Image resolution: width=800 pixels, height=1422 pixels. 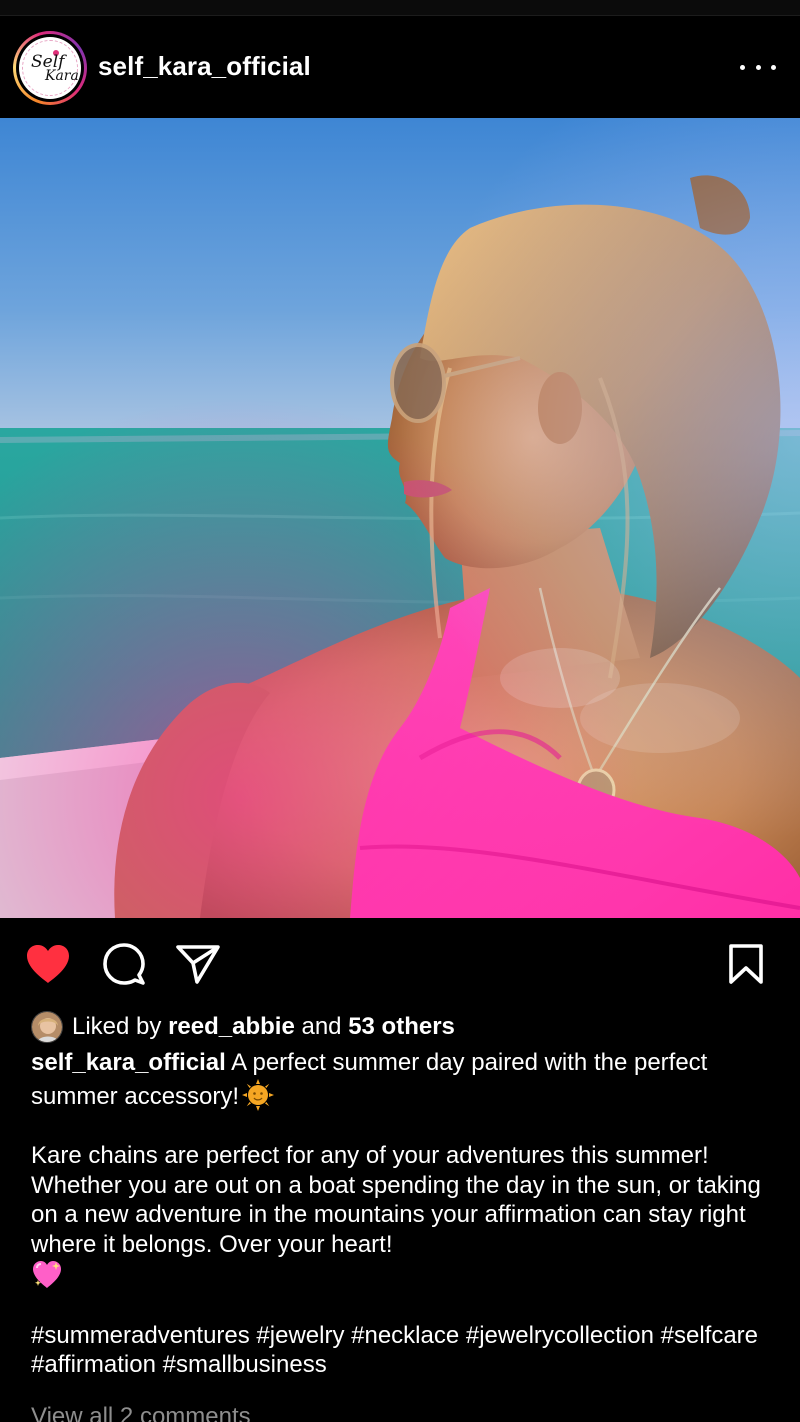 I want to click on save-button, so click(x=746, y=964).